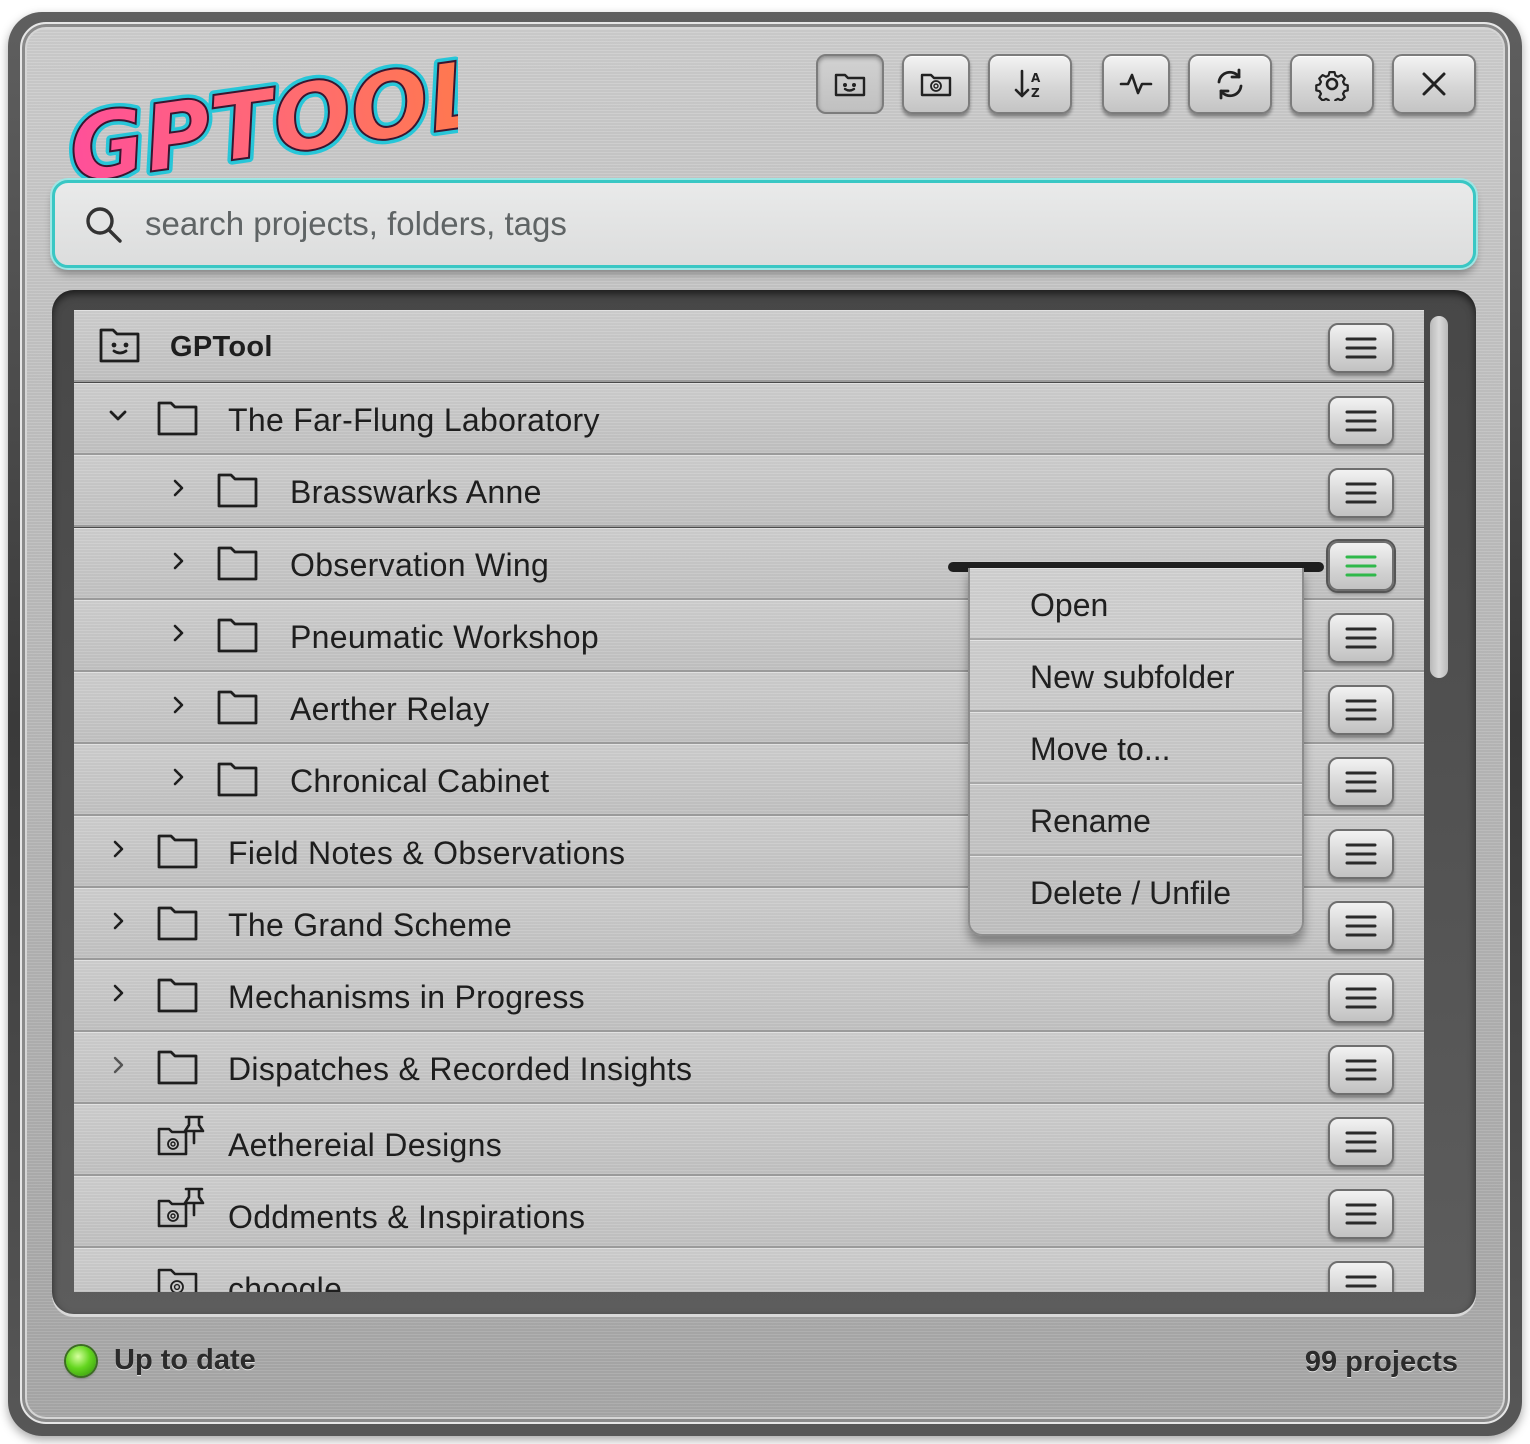 This screenshot has width=1530, height=1444. I want to click on folder-gpt-icon, so click(936, 85).